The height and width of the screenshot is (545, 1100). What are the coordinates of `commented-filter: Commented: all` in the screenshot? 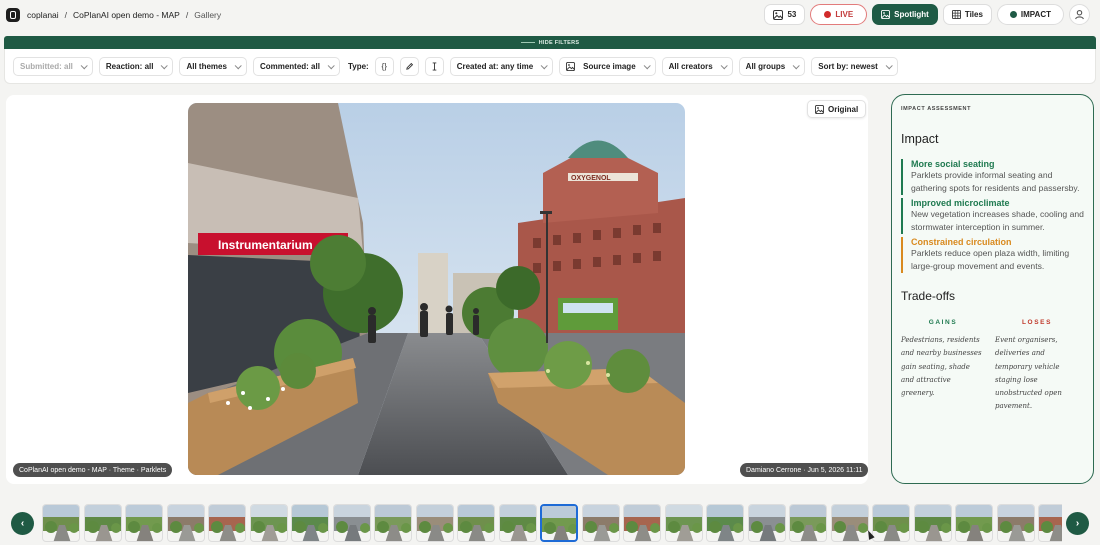 It's located at (296, 66).